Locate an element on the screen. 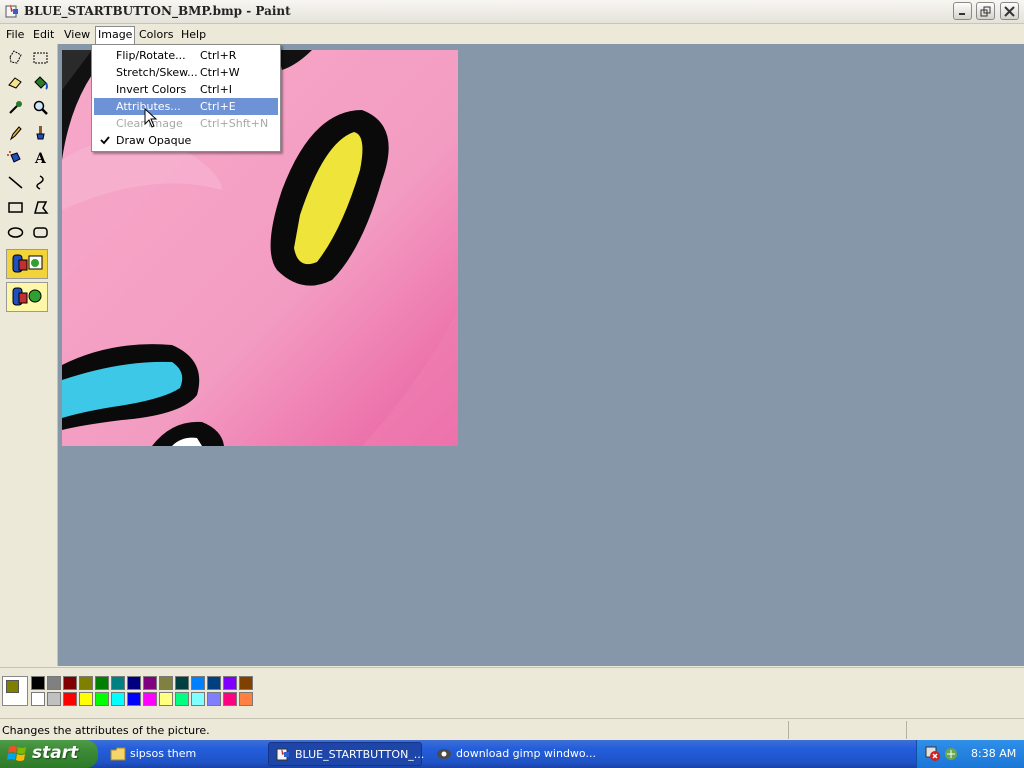  restore-icon is located at coordinates (985, 11).